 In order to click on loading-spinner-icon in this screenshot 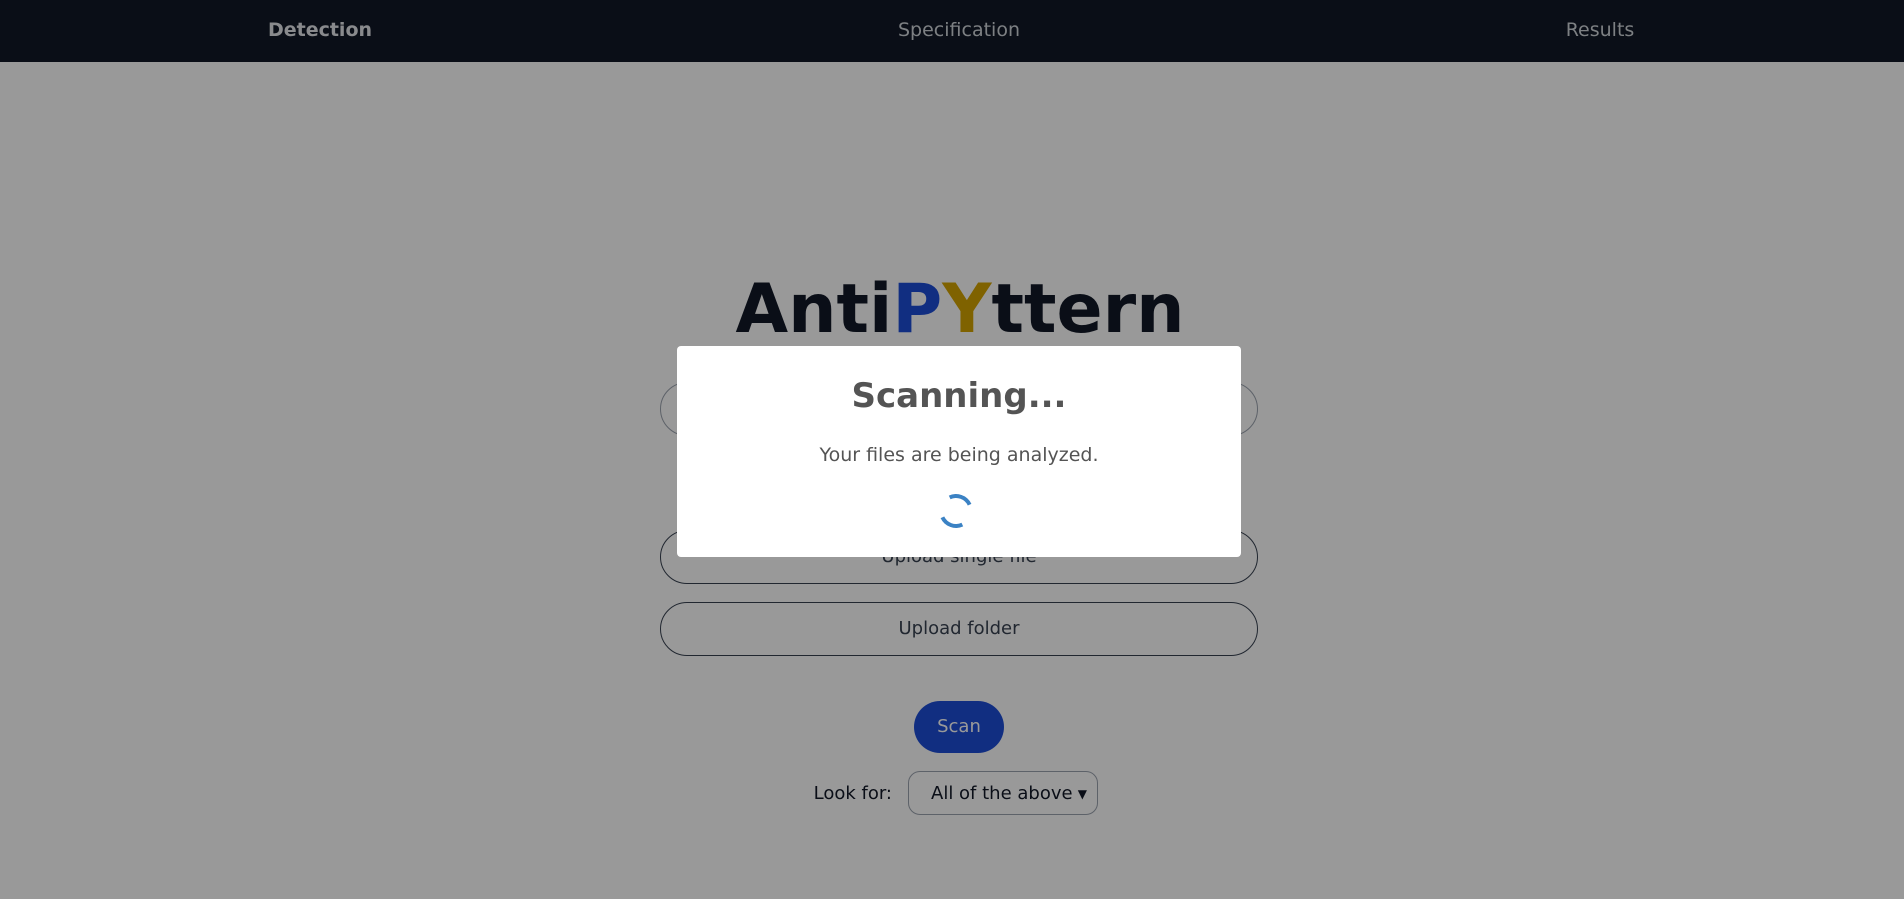, I will do `click(956, 511)`.